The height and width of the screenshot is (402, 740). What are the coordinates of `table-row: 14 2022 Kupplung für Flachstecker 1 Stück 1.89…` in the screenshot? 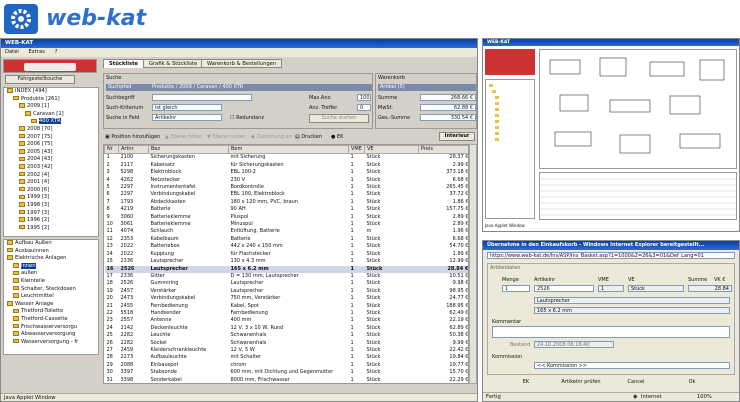 It's located at (287, 254).